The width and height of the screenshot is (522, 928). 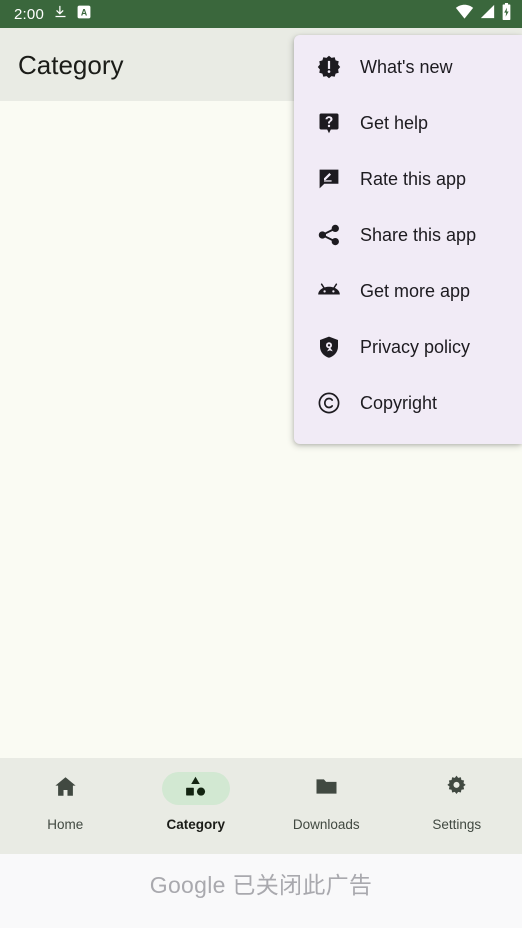 I want to click on menu-item-get-more-app: Get more app, so click(x=408, y=291).